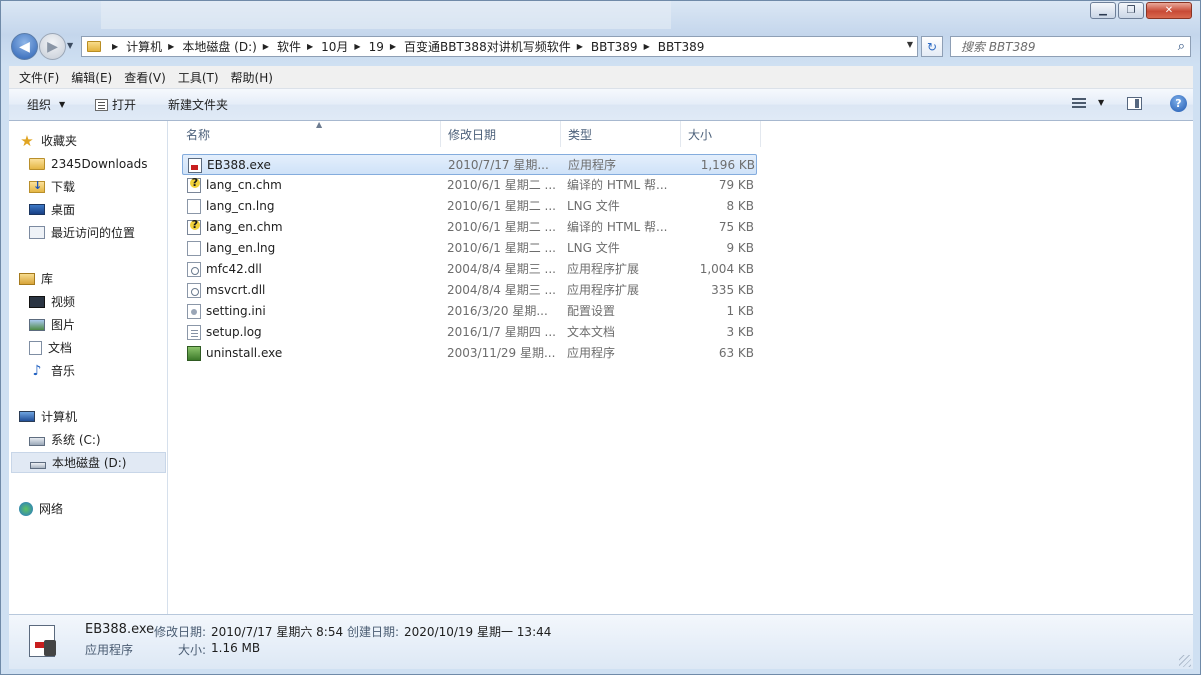 Image resolution: width=1201 pixels, height=675 pixels. I want to click on breadcrumb-item: 软件, so click(289, 46).